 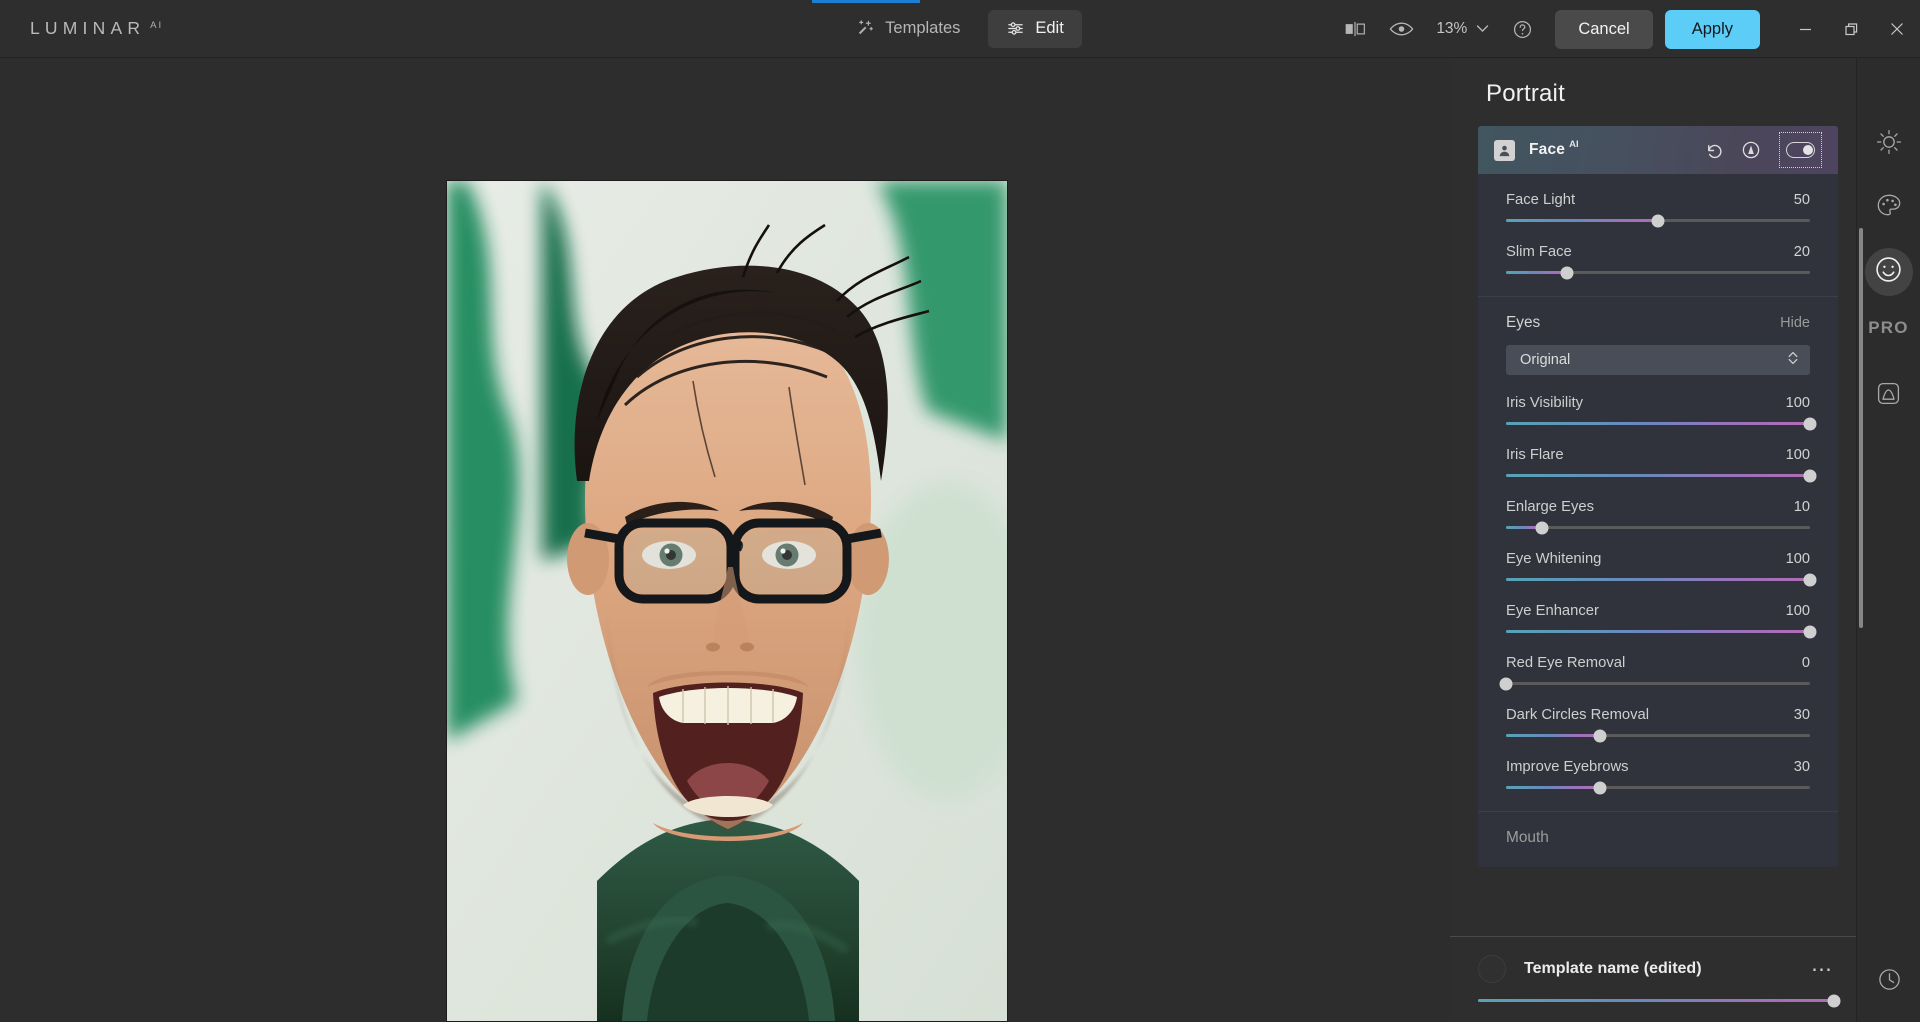 I want to click on slider-label: Face Light, so click(x=1541, y=200).